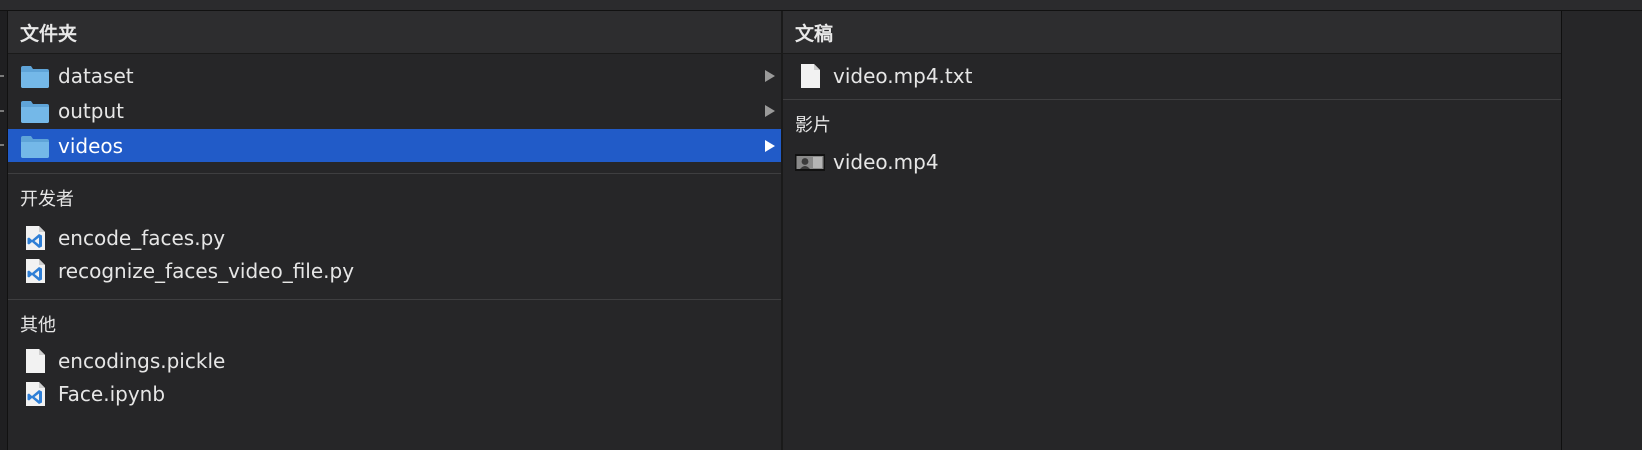 The width and height of the screenshot is (1642, 450). I want to click on file-row-face-ipynb: Face.ipynb, so click(394, 393).